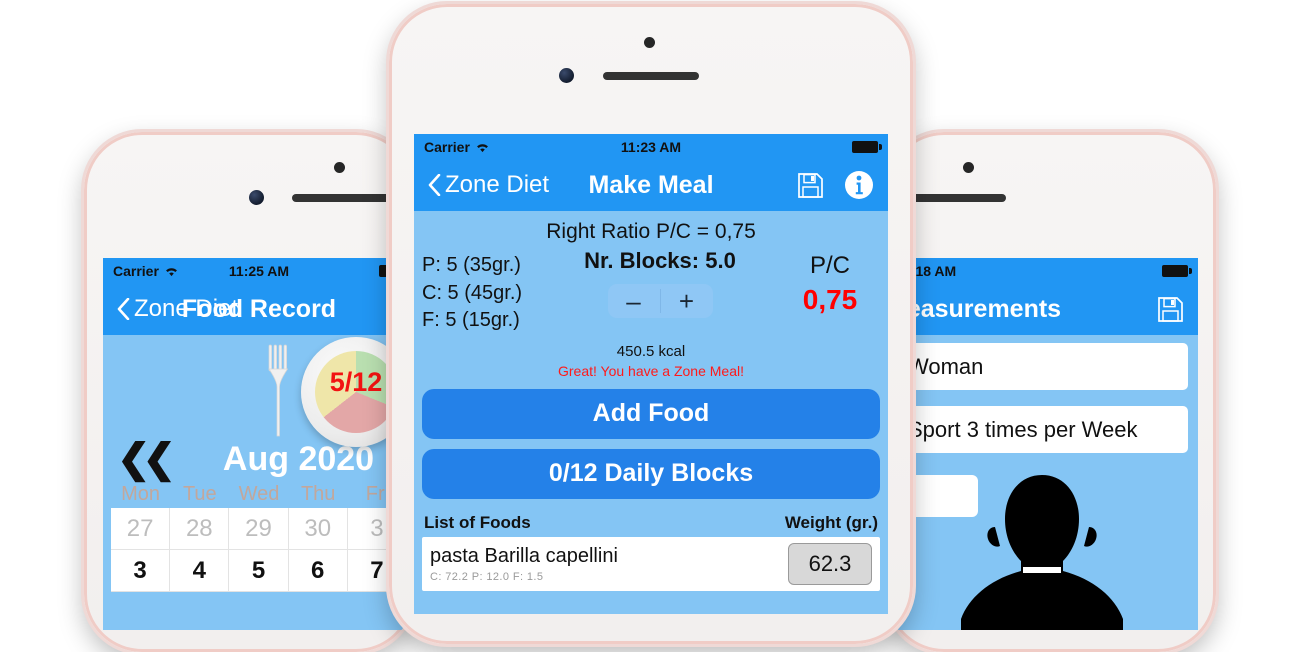 The image size is (1300, 652). I want to click on kcal-label: 450.5 kcal, so click(651, 351).